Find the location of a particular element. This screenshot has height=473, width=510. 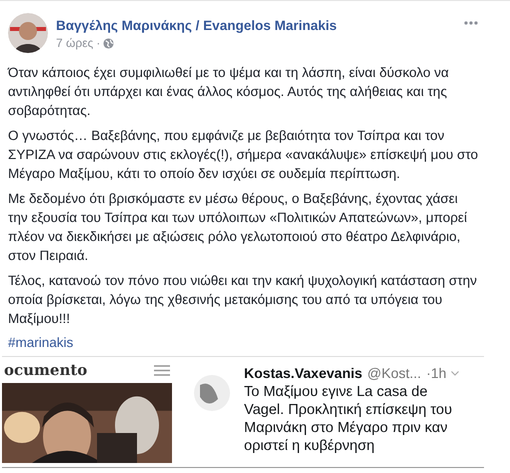

tweet-text: Το Μαξίμου εγινε La casa de Vagel. Προκλητική επίσκεψη του Μαρινάκη στο Μέγαρο πριν καν οριστεί η κυβέρνηση is located at coordinates (349, 419).